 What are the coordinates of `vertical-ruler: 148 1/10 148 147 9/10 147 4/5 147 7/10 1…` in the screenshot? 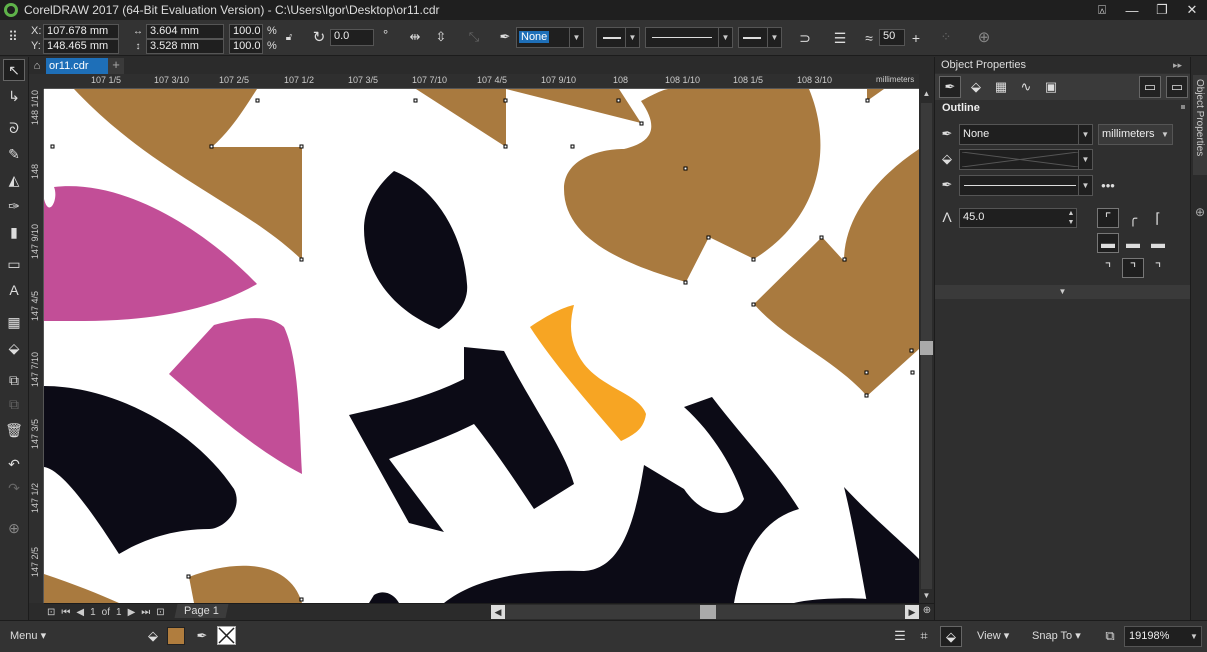 It's located at (36, 346).